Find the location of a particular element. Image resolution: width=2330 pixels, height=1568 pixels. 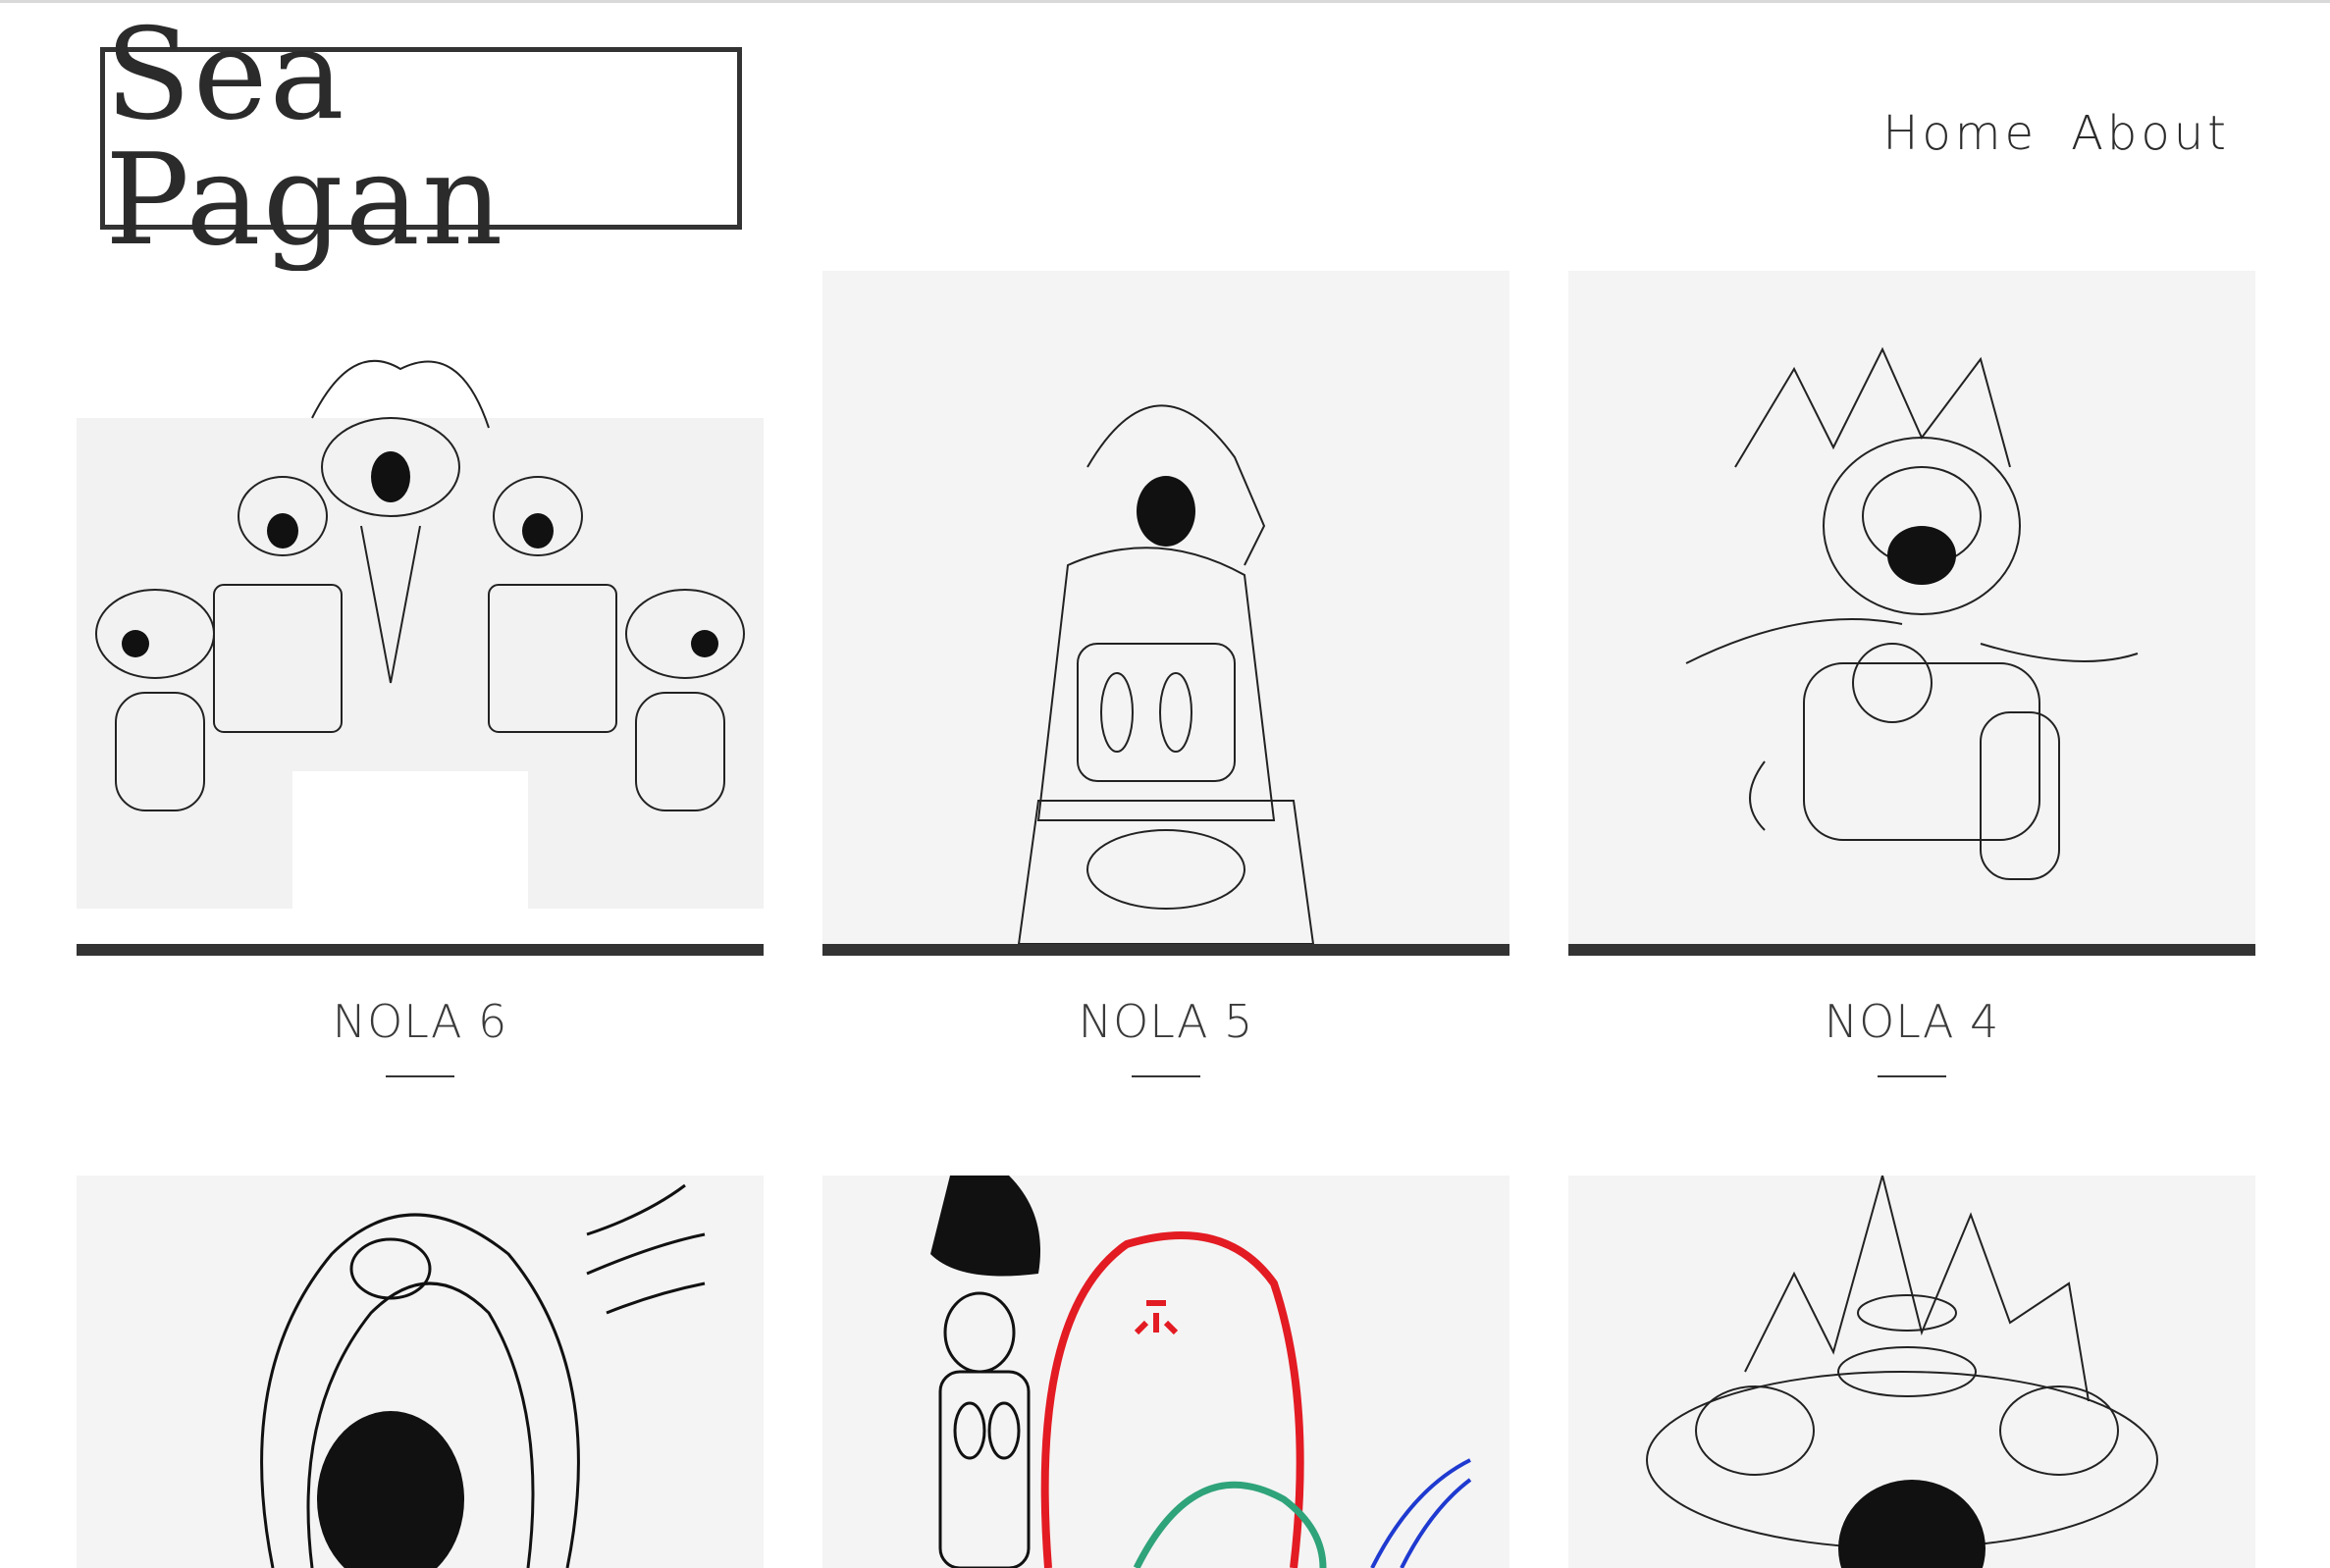

gallery-item-title: NOLA 6 is located at coordinates (421, 1022).